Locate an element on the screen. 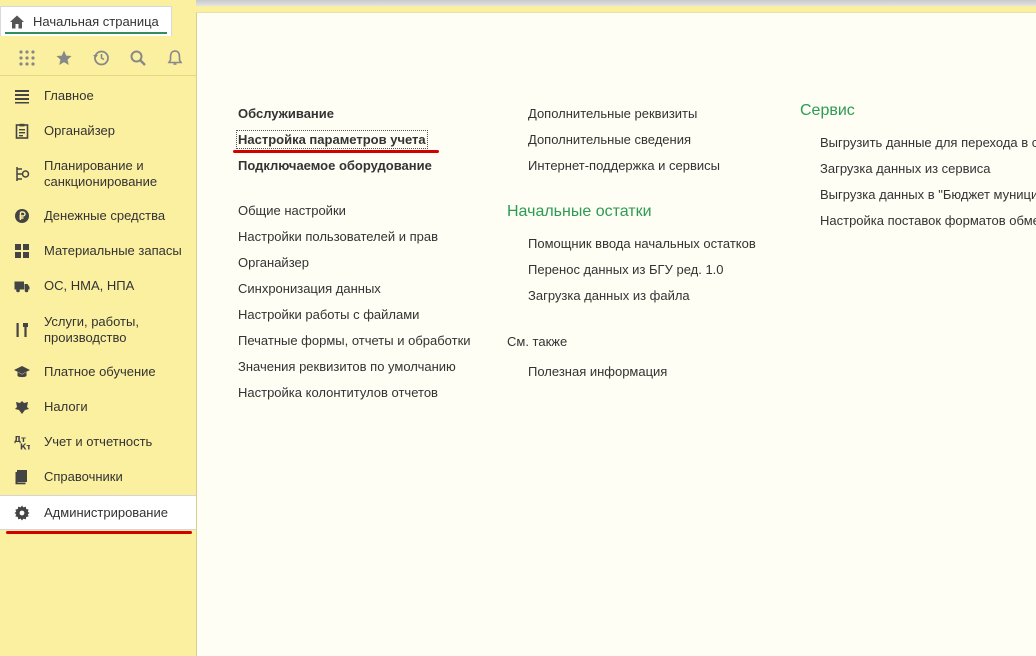 Image resolution: width=1036 pixels, height=656 pixels. link-transfer-from-bgu: Перенос данных из БГУ ред. 1.0 is located at coordinates (626, 269).